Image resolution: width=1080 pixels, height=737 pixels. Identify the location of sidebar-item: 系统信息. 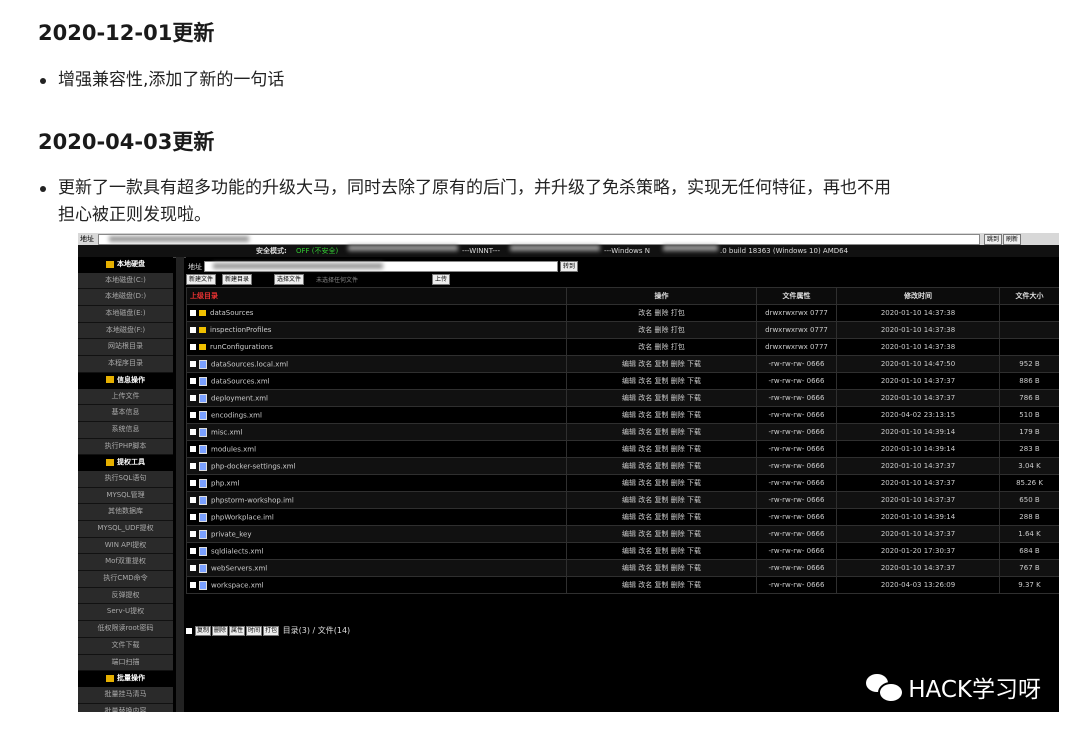
(125, 430).